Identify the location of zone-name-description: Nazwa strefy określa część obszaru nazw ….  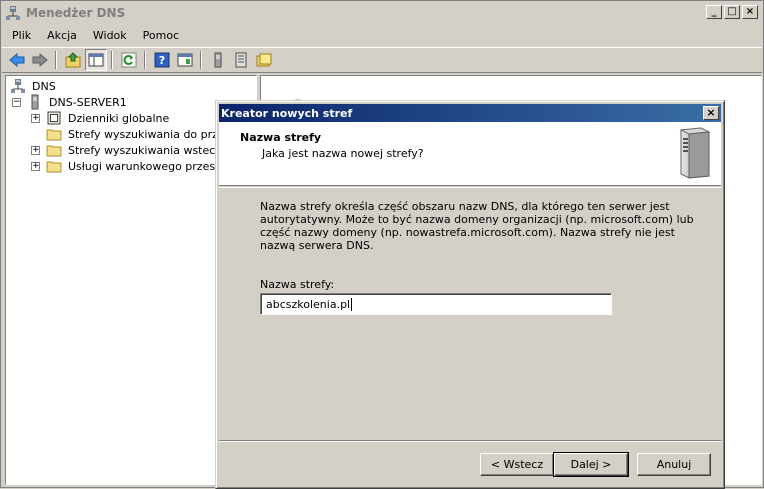
(477, 226).